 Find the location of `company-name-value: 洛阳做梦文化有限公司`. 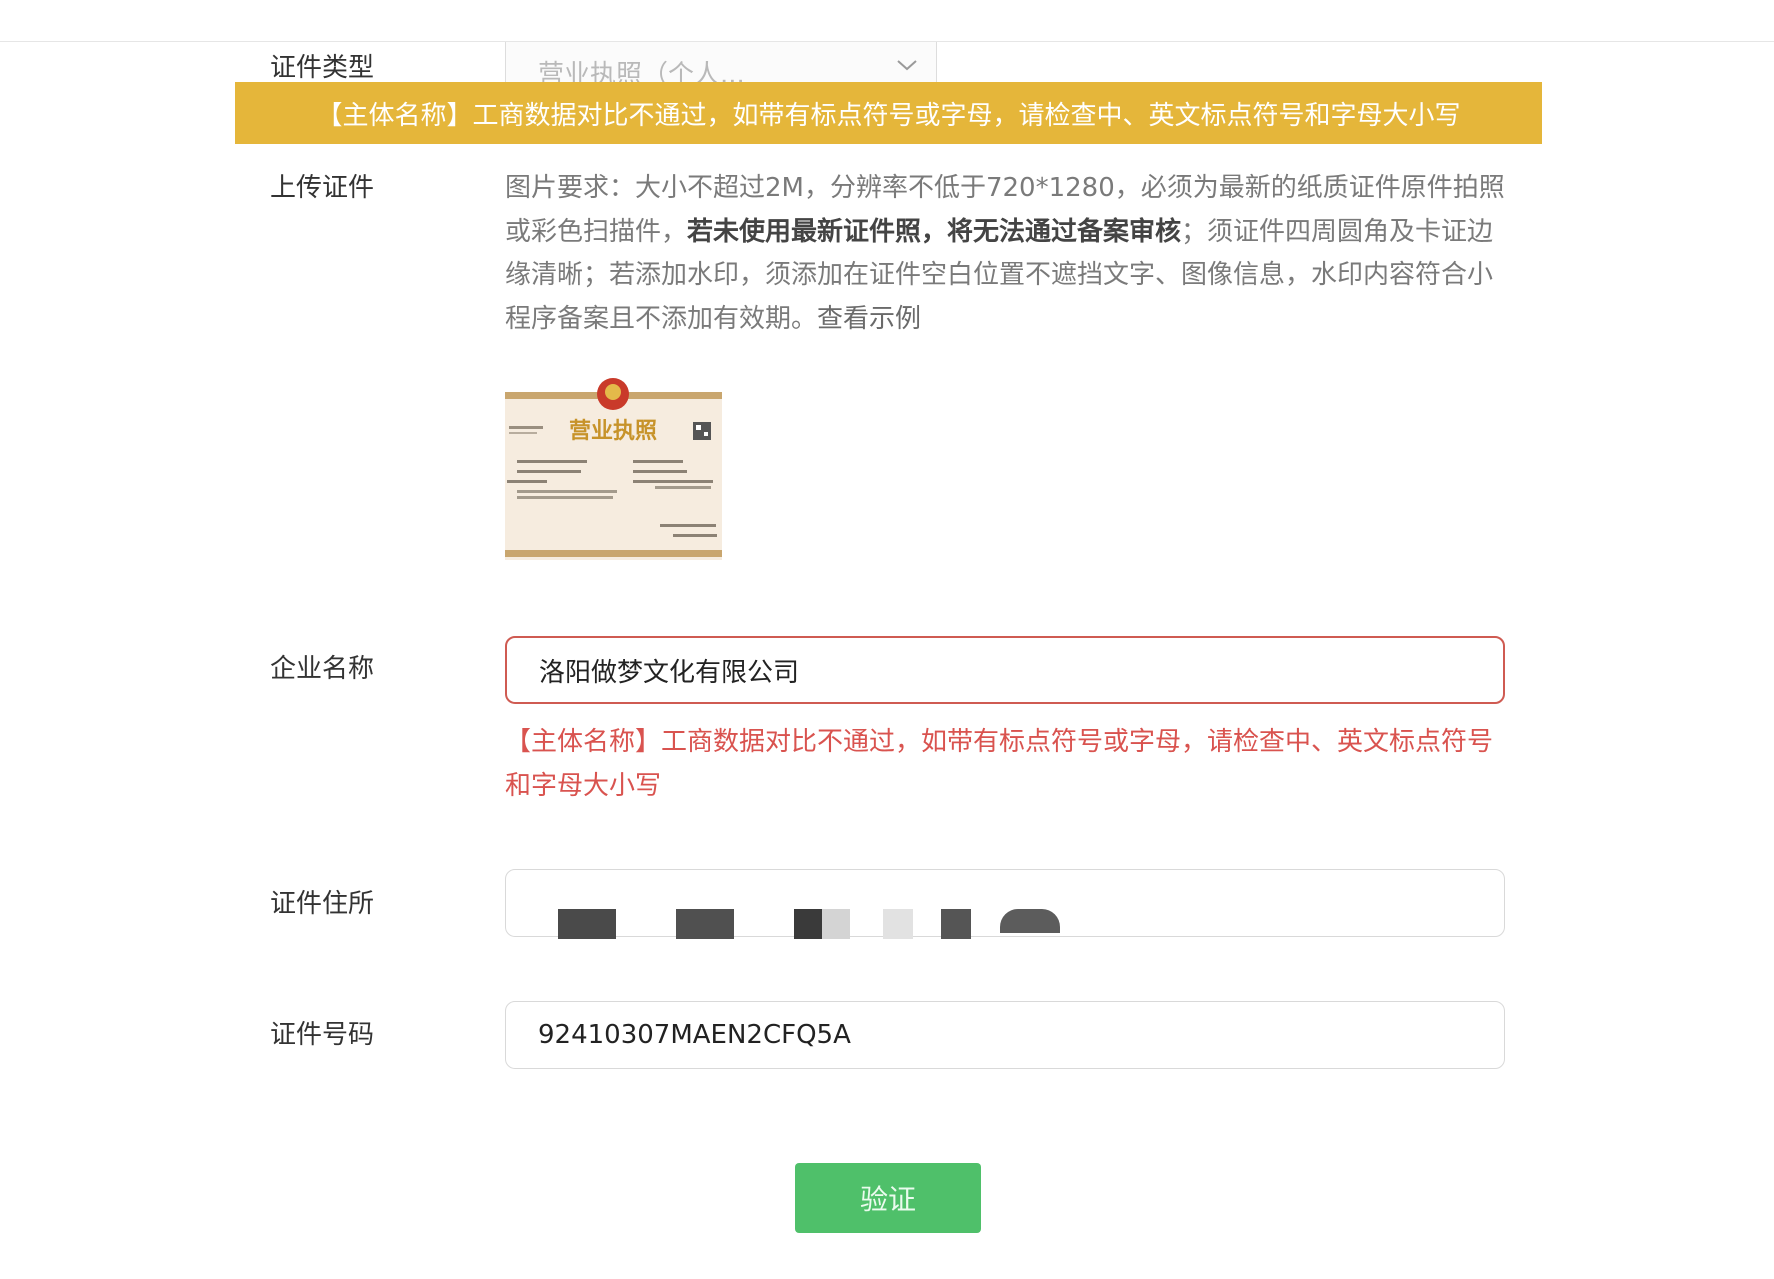

company-name-value: 洛阳做梦文化有限公司 is located at coordinates (669, 672).